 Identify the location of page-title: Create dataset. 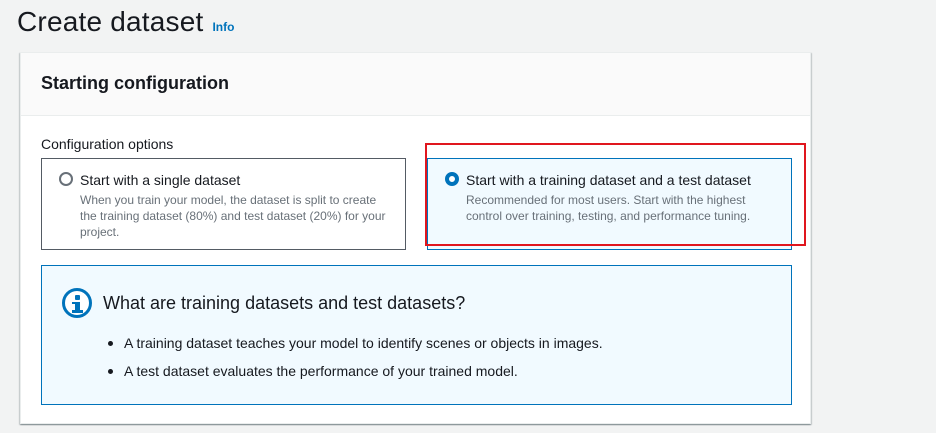
(110, 21).